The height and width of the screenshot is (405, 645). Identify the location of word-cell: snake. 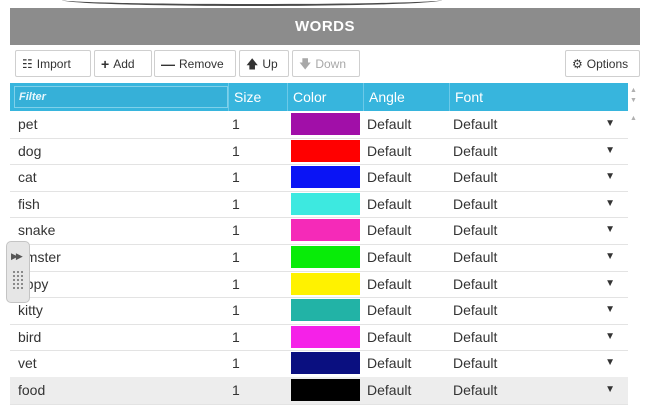
(123, 230).